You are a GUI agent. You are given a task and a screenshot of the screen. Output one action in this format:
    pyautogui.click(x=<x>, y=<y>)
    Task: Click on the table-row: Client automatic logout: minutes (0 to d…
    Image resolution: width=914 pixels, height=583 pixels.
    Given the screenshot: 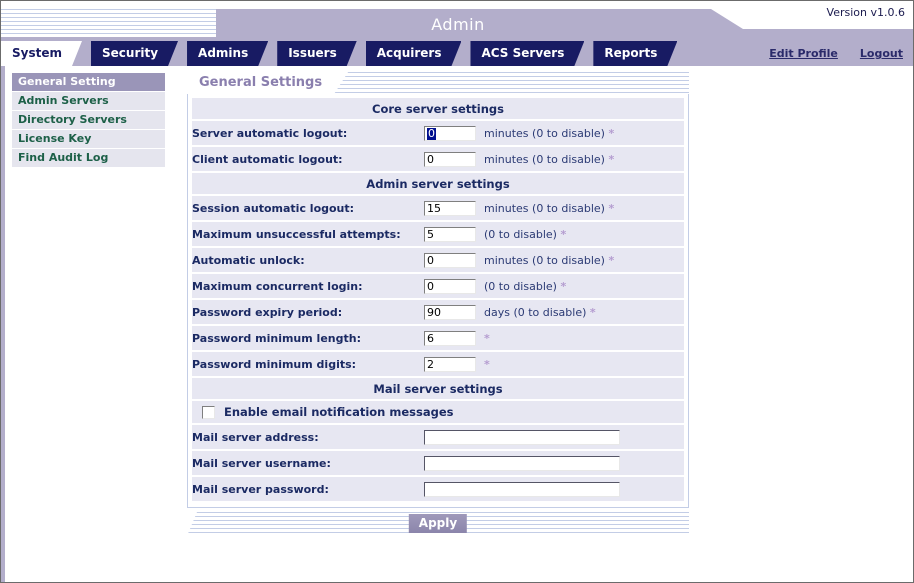 What is the action you would take?
    pyautogui.click(x=438, y=159)
    